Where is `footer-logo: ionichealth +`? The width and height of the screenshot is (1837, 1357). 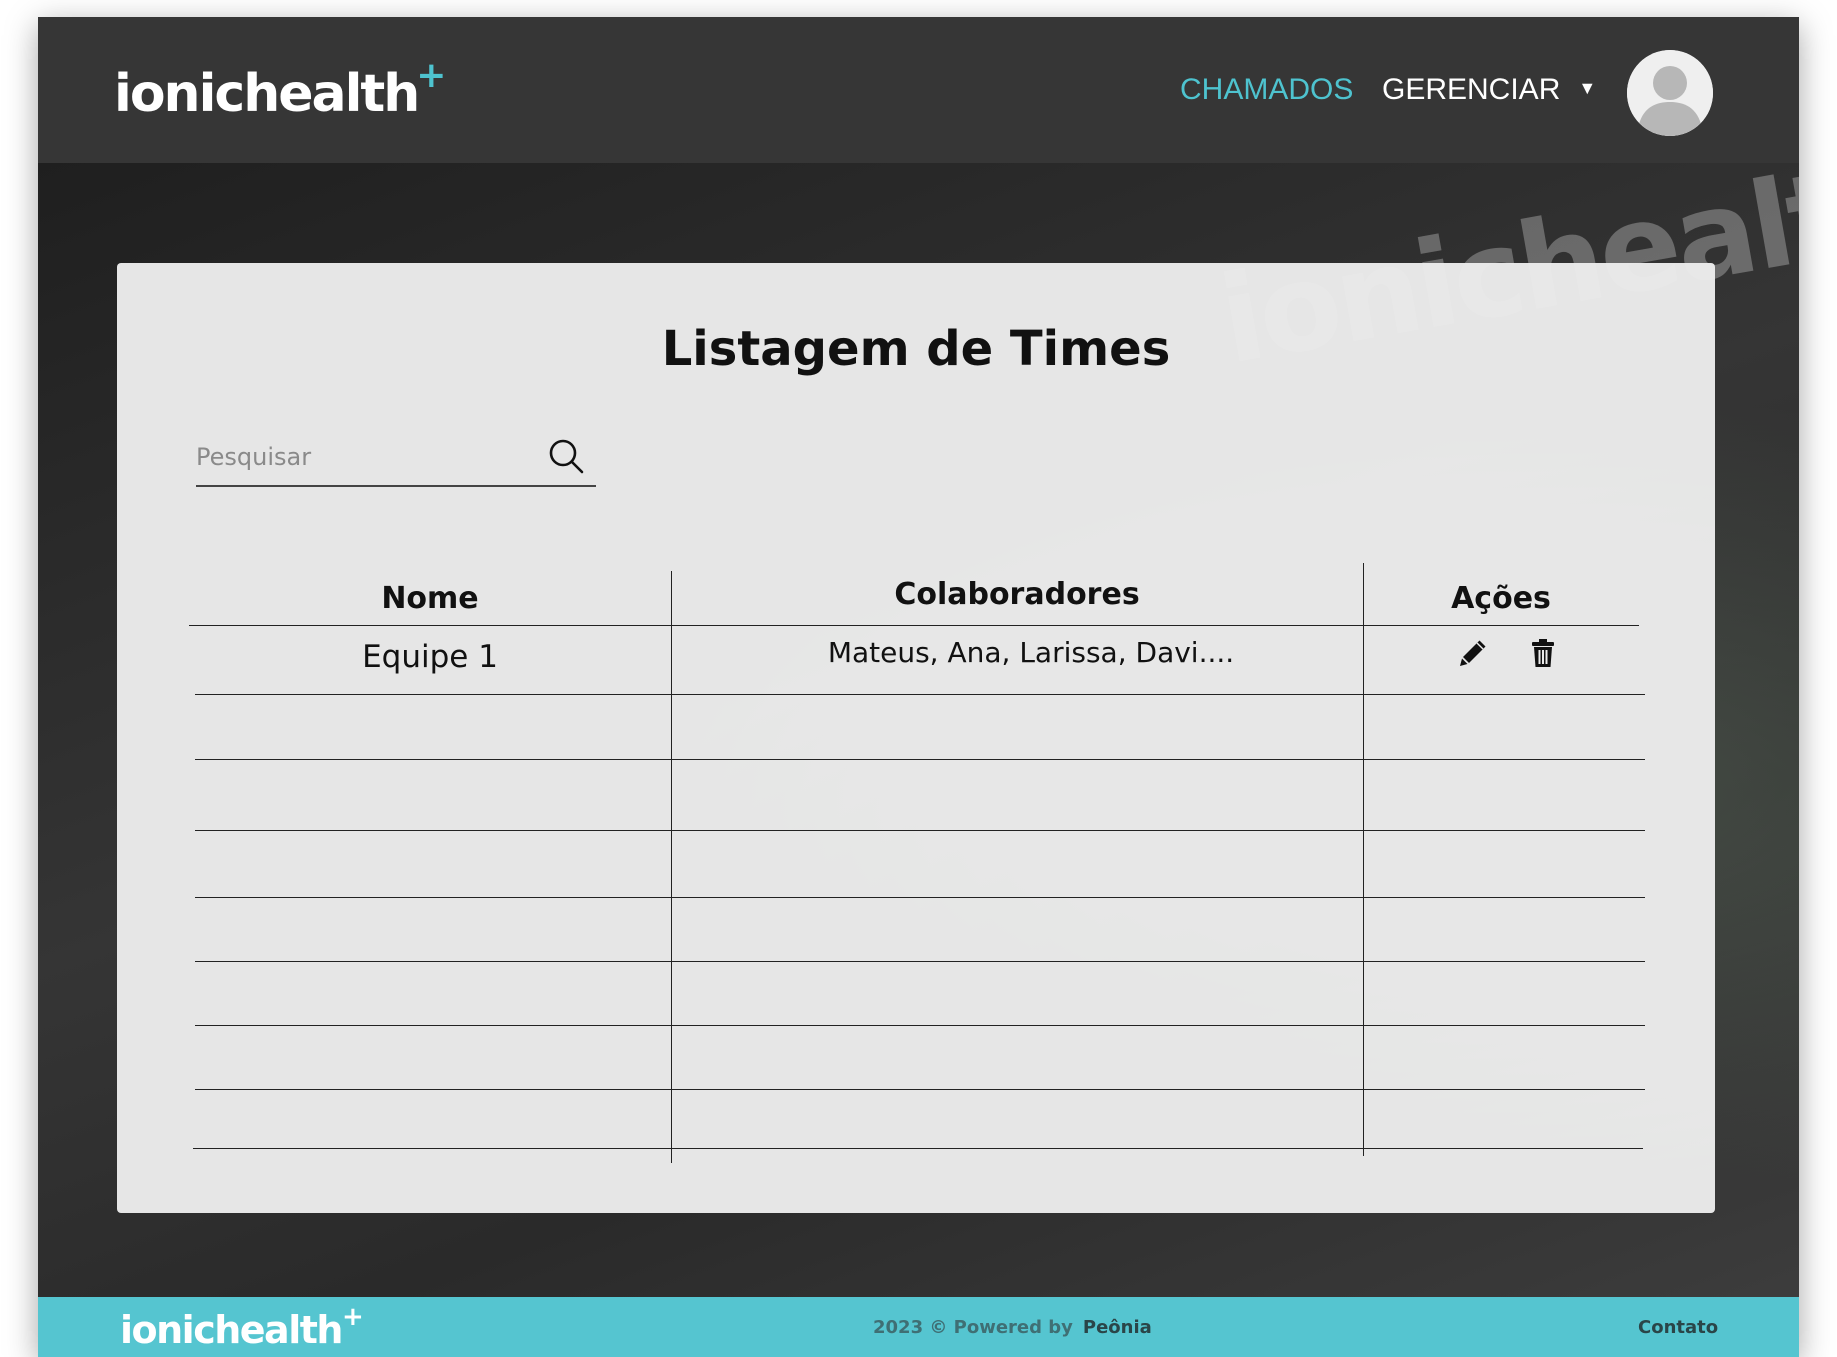
footer-logo: ionichealth + is located at coordinates (242, 1330).